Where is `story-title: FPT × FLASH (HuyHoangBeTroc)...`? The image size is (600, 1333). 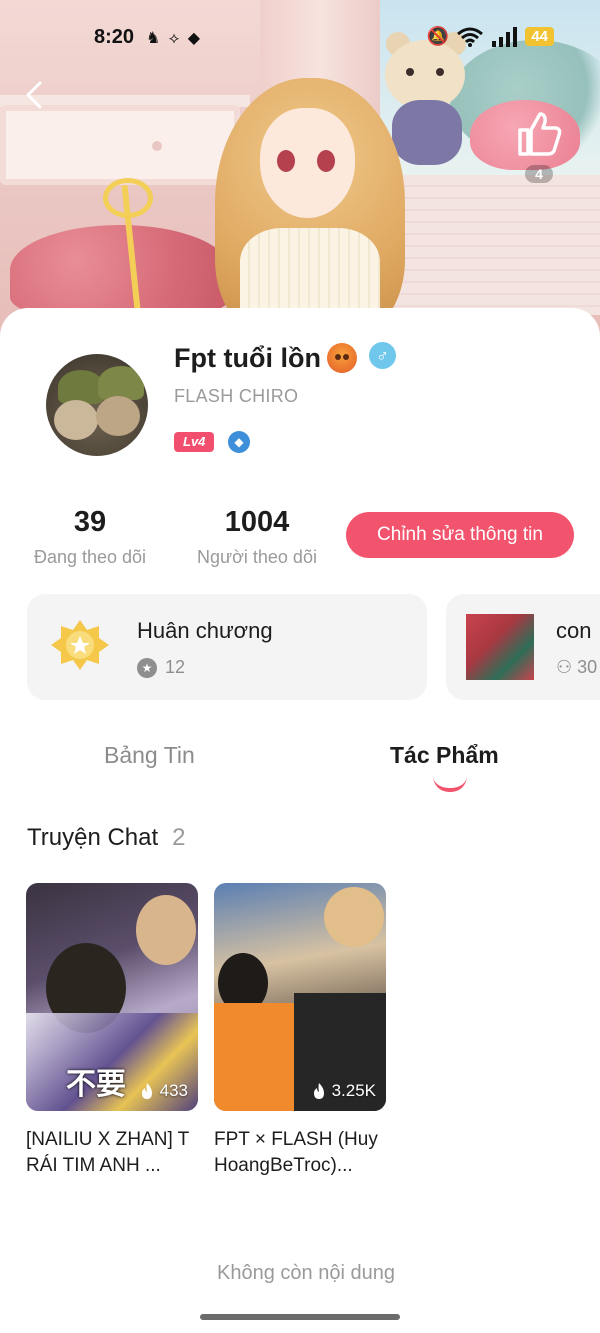
story-title: FPT × FLASH (HuyHoangBeTroc)... is located at coordinates (296, 1152).